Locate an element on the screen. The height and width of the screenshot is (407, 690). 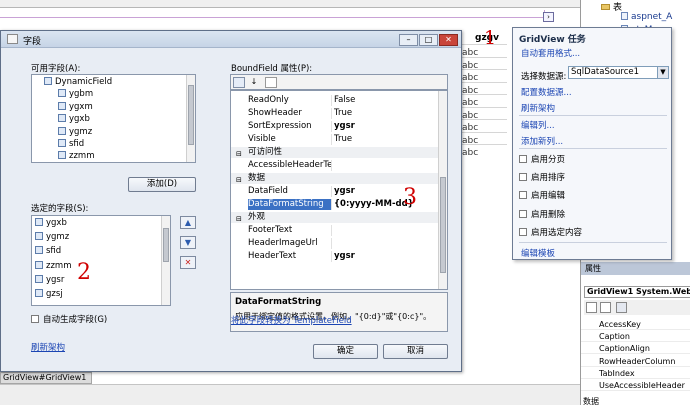
selected-field-item: ygsr is located at coordinates (49, 279).